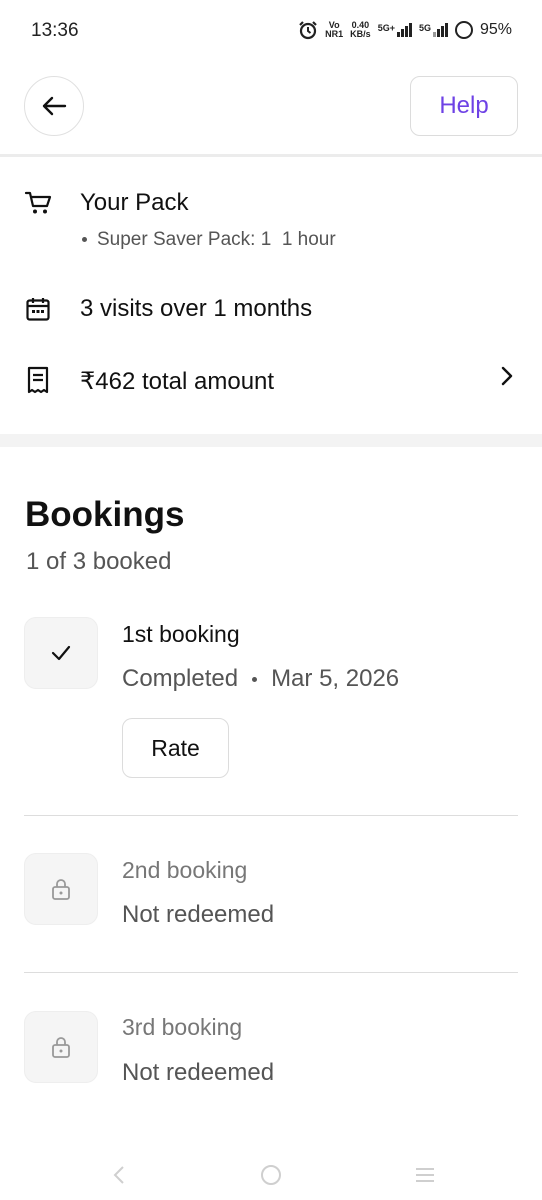  Describe the element at coordinates (425, 1175) in the screenshot. I see `nav-recents-icon` at that location.